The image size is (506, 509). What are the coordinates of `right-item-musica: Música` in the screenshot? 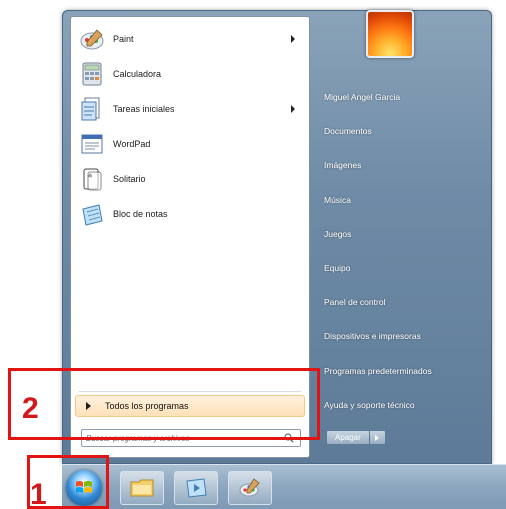 It's located at (399, 200).